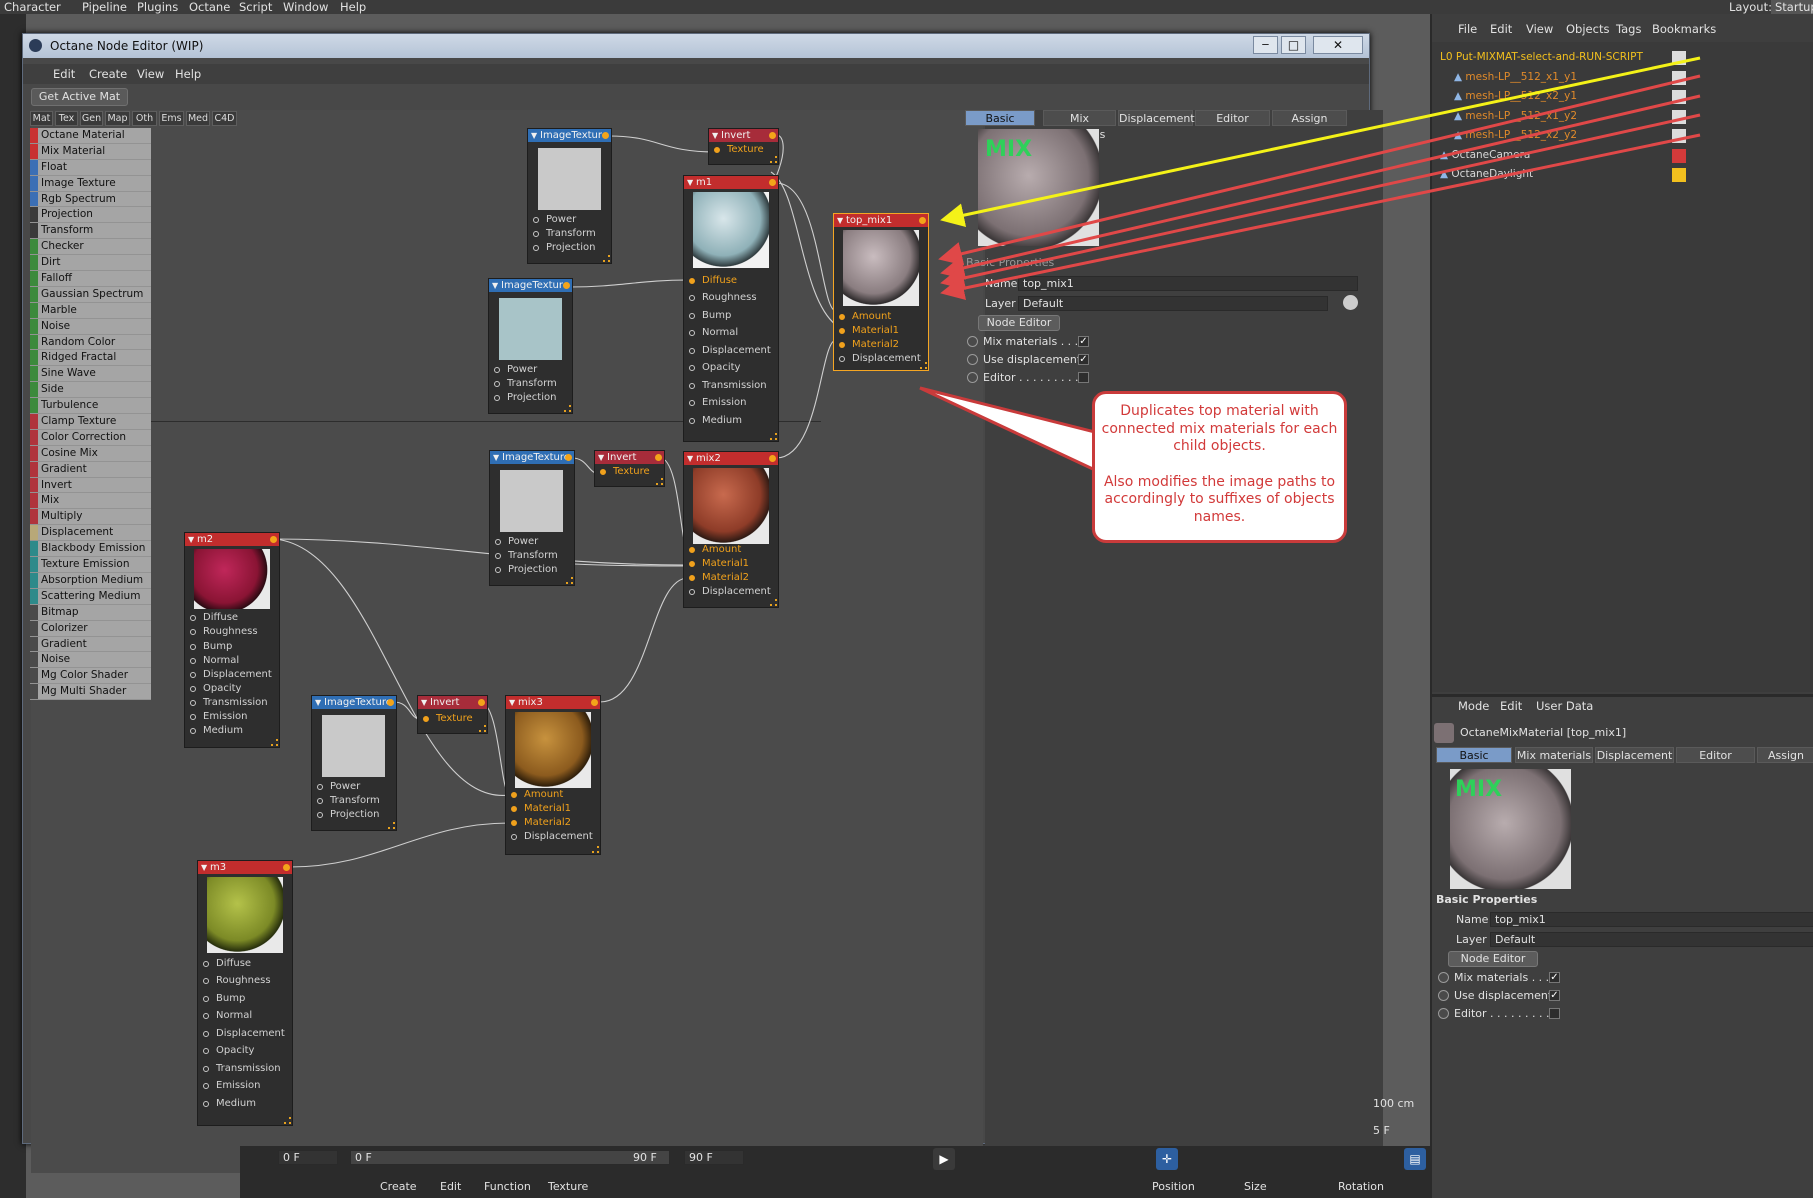 Image resolution: width=1813 pixels, height=1198 pixels. What do you see at coordinates (1255, 1186) in the screenshot?
I see `coord-size-label: Size` at bounding box center [1255, 1186].